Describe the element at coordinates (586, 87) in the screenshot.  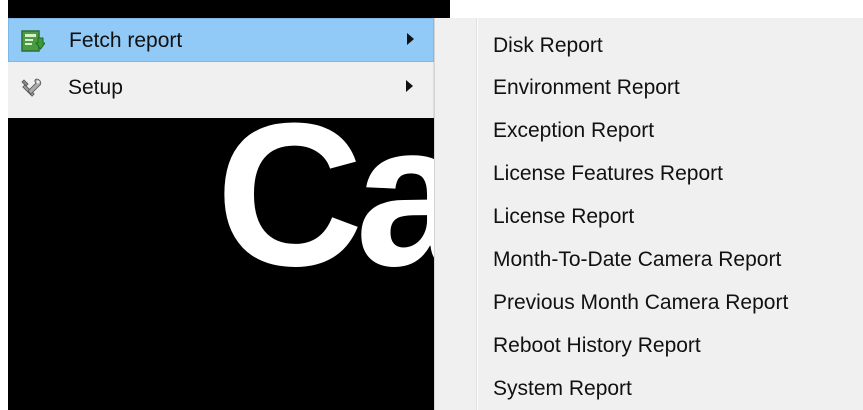
I see `submenu-item-label: Environment Report` at that location.